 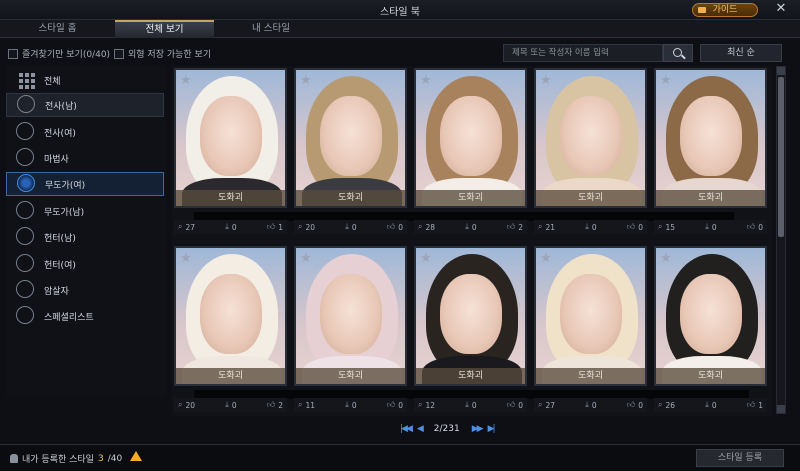 I want to click on style-card: ★ 도화괴 ⌕ 11 ⤓ 0 👍︎ 0, so click(x=350, y=329).